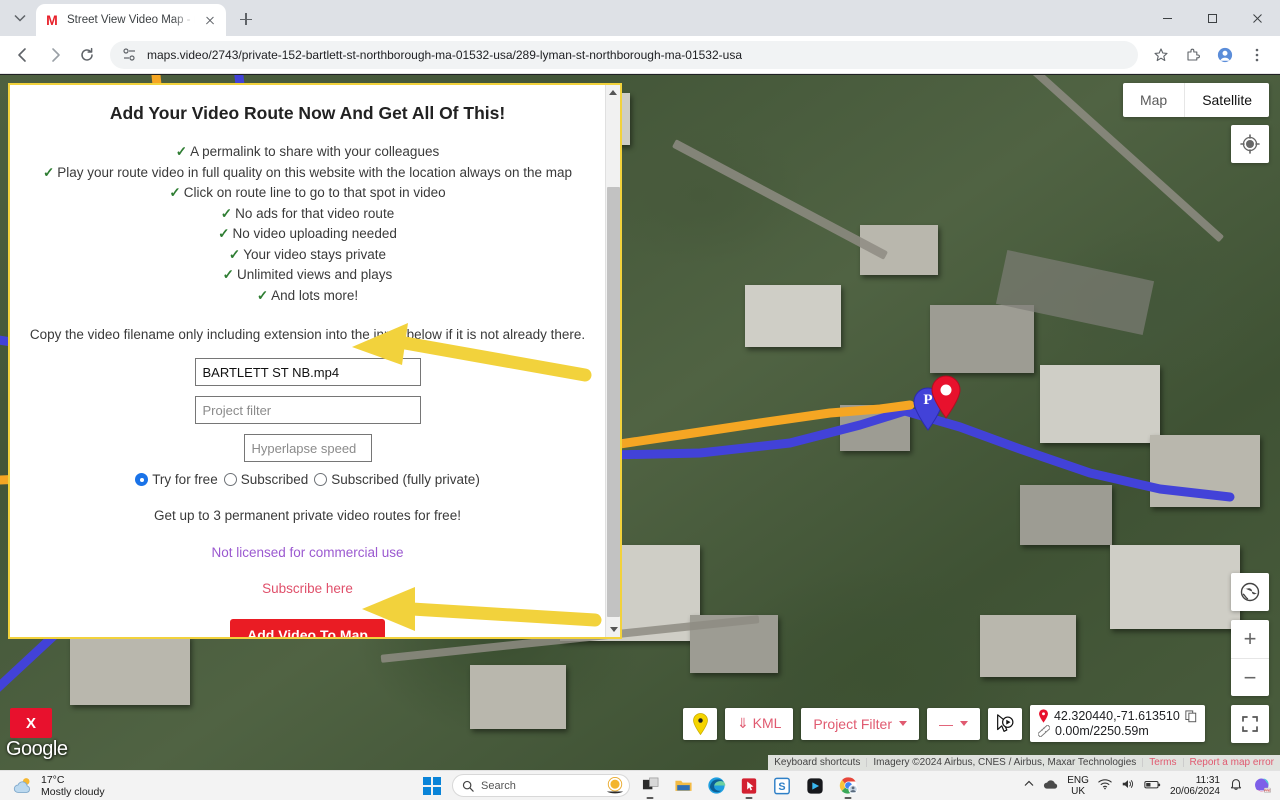  I want to click on close-overlay-button: X, so click(31, 723).